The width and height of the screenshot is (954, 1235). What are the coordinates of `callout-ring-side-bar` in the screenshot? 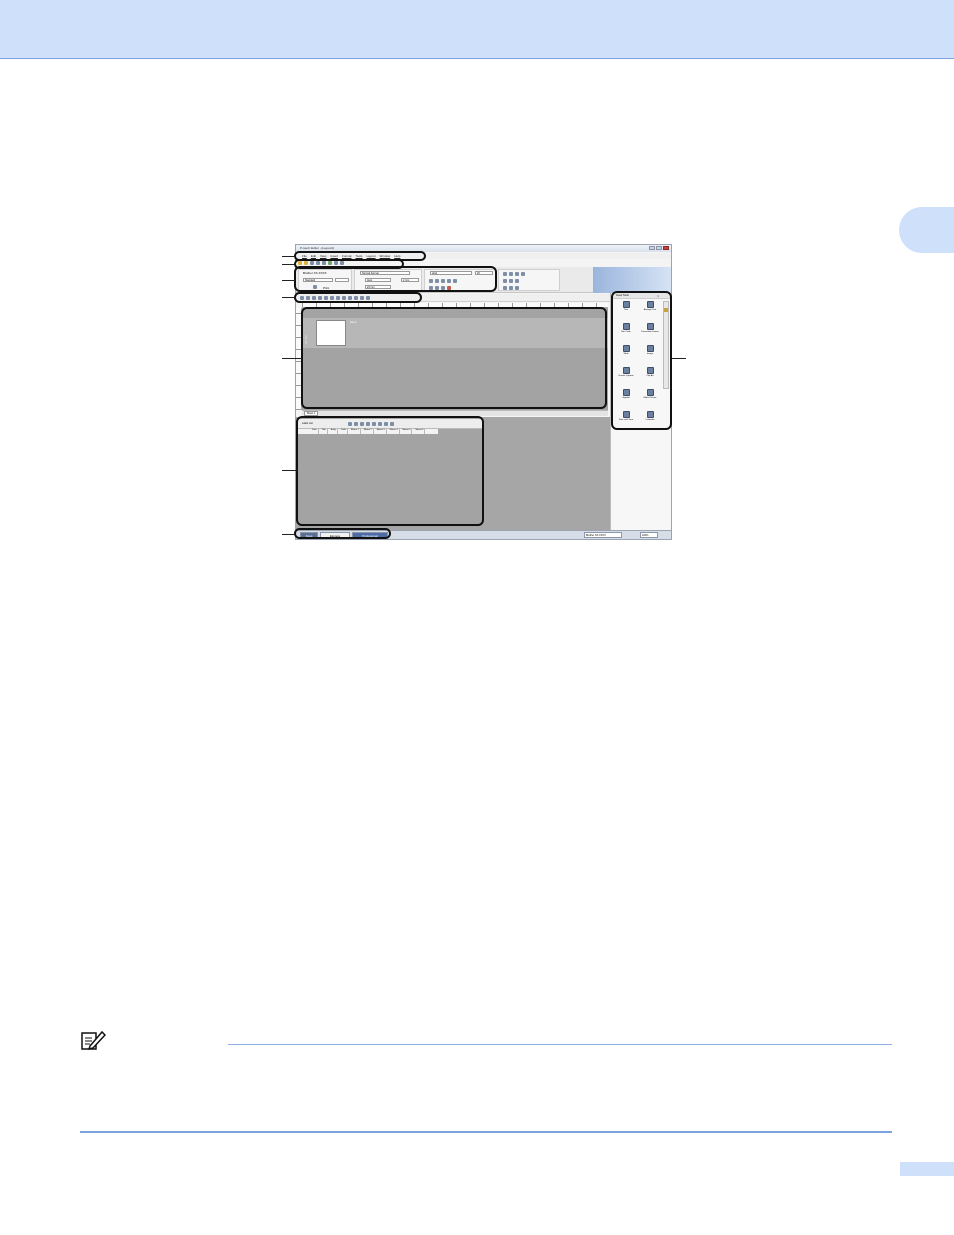 It's located at (641, 360).